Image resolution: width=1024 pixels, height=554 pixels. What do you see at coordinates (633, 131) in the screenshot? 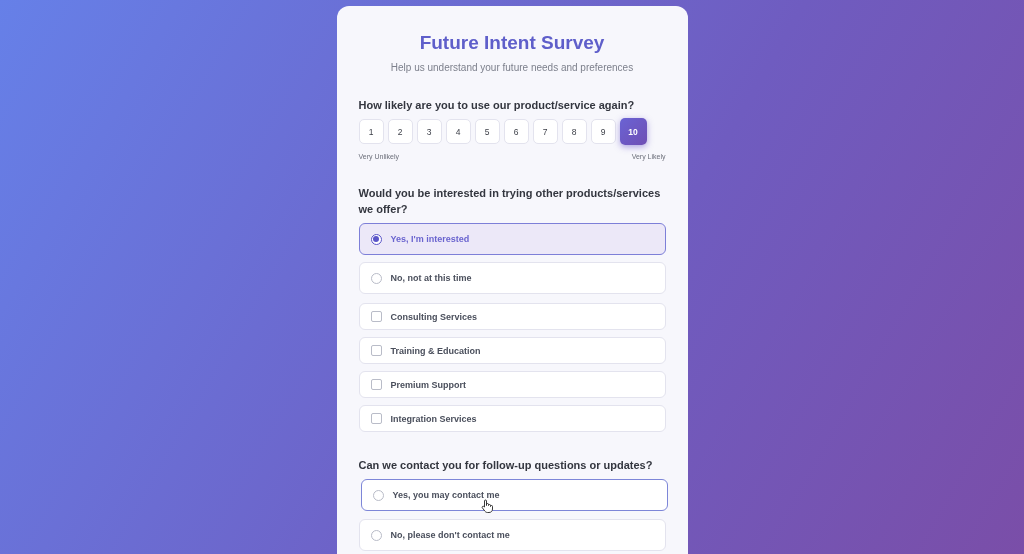
I see `rating-button: 10` at bounding box center [633, 131].